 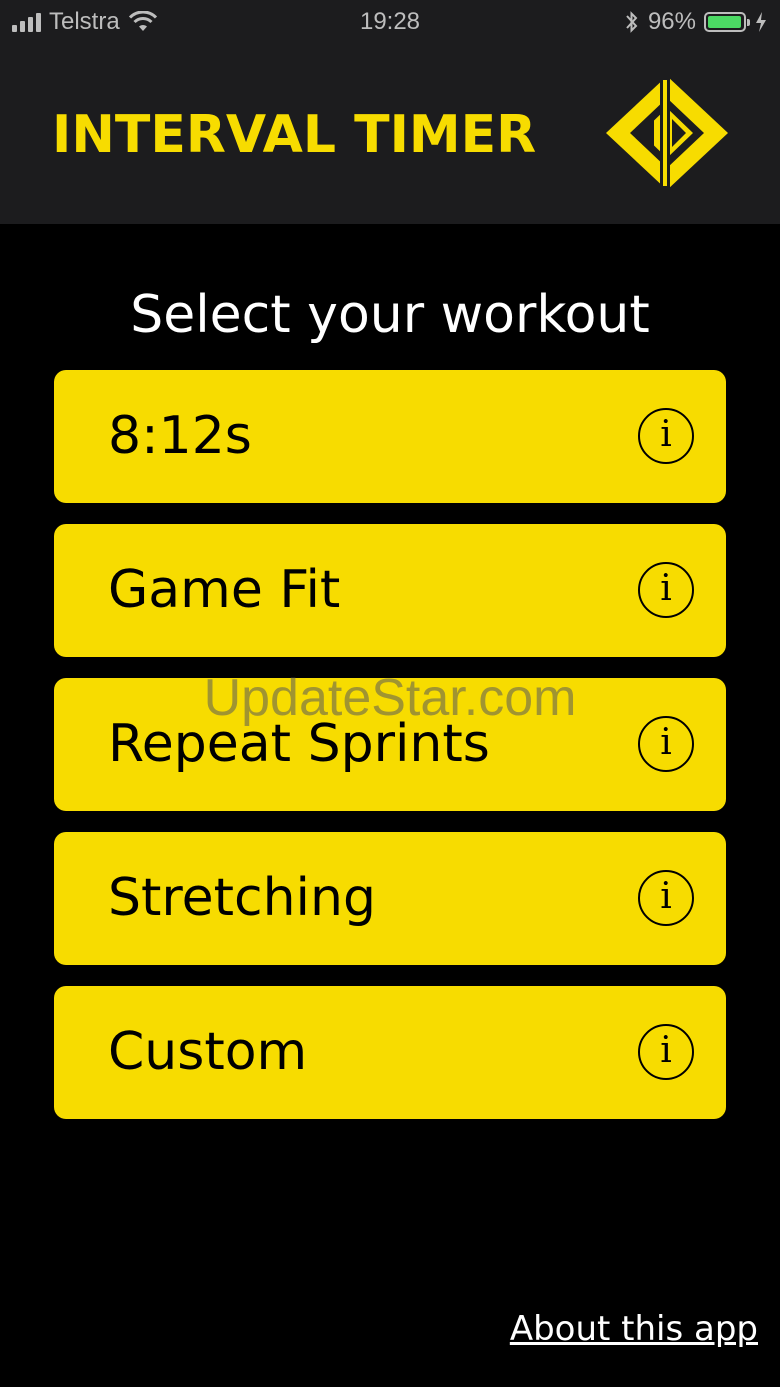 I want to click on battery-percent: 96%, so click(x=671, y=21).